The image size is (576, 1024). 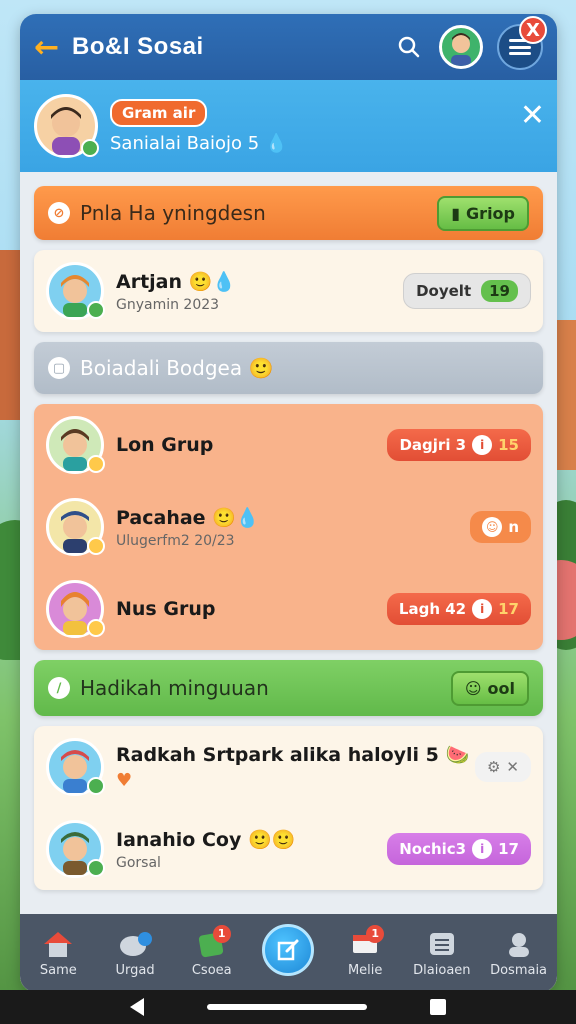 What do you see at coordinates (461, 47) in the screenshot?
I see `user-avatar` at bounding box center [461, 47].